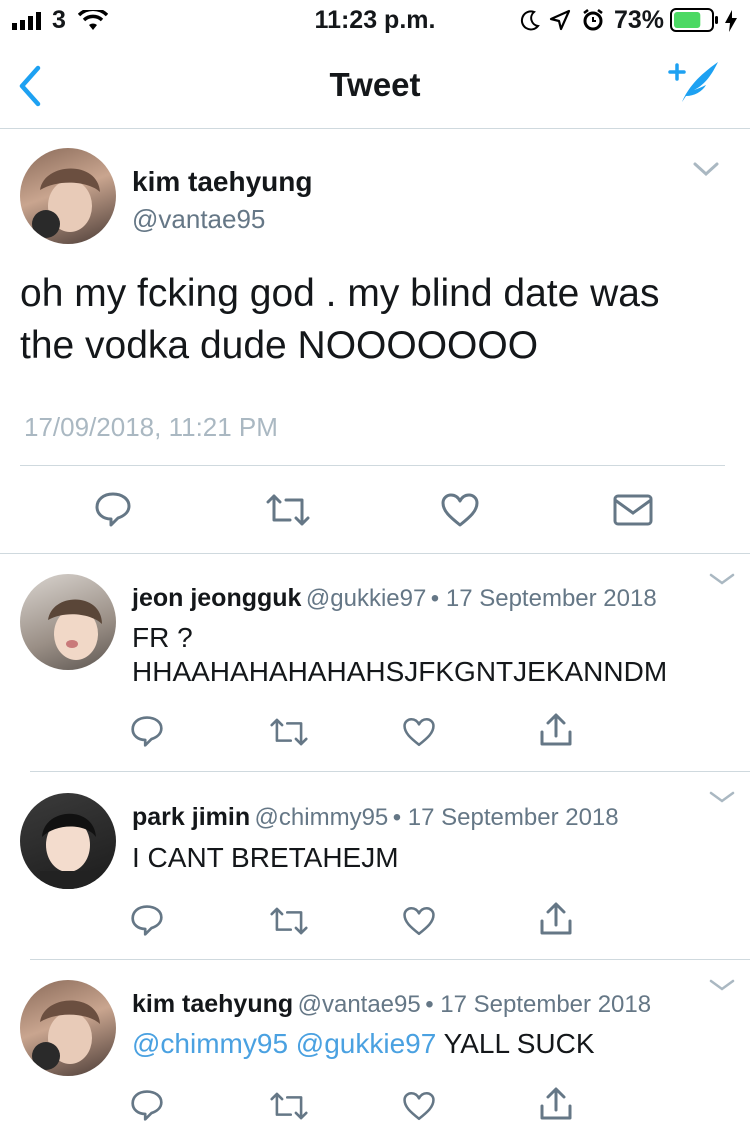 The height and width of the screenshot is (1146, 750). Describe the element at coordinates (400, 671) in the screenshot. I see `reply-text-line-2: HHAAHAHAHAHAHSJFKGNTJEKANNDM` at that location.